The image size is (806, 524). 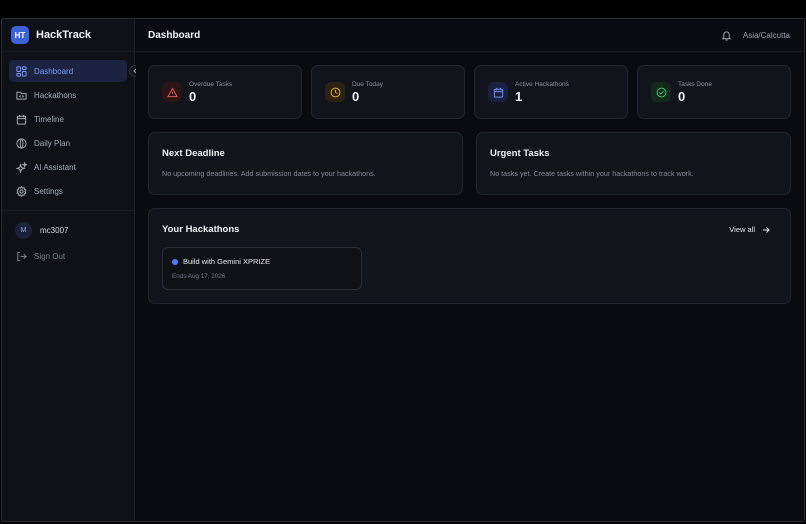 I want to click on sidebar-item-dashboard: Dashboard, so click(x=68, y=71).